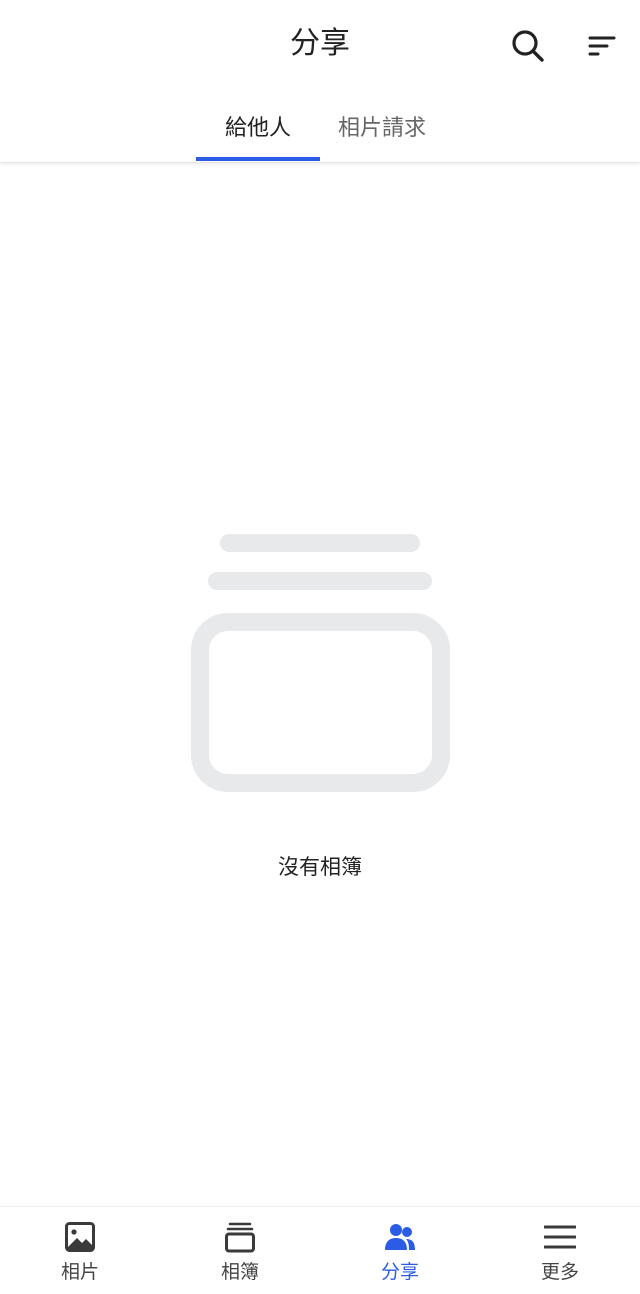  I want to click on image-icon, so click(80, 1237).